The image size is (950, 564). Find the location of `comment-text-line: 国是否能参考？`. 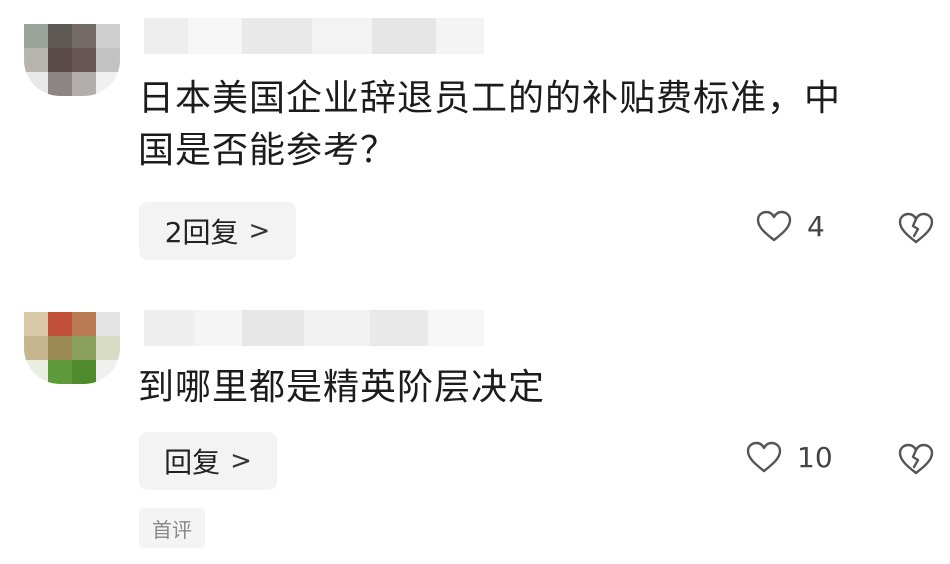

comment-text-line: 国是否能参考？ is located at coordinates (268, 150).